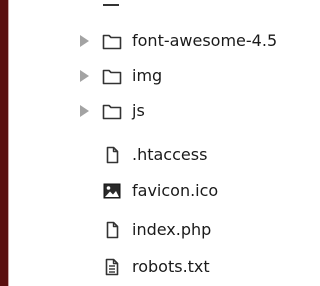  I want to click on tree-item-label: favicon.ico, so click(175, 190).